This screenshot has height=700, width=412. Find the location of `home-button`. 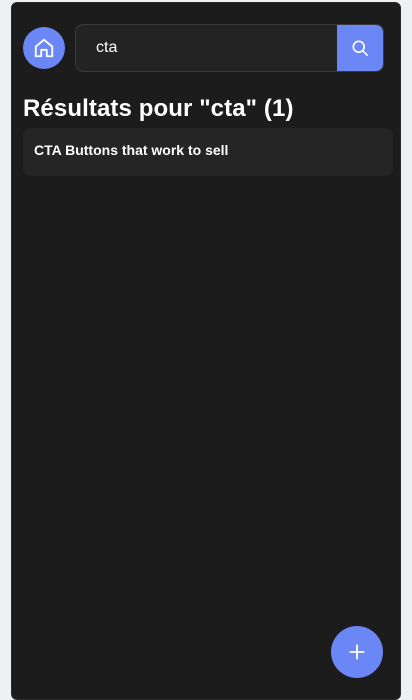

home-button is located at coordinates (44, 48).